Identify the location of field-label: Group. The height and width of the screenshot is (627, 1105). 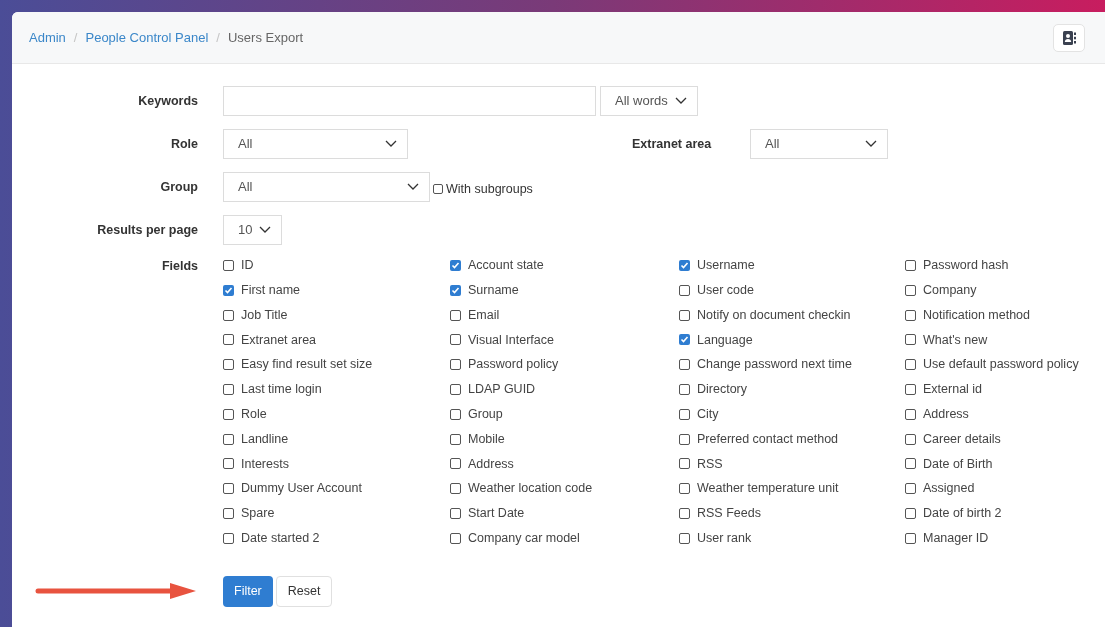
(179, 187).